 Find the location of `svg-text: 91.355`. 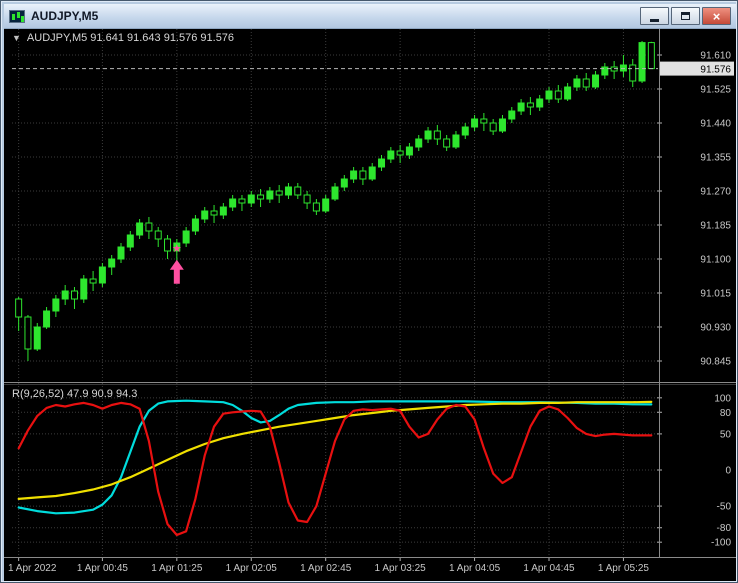

svg-text: 91.355 is located at coordinates (715, 158).